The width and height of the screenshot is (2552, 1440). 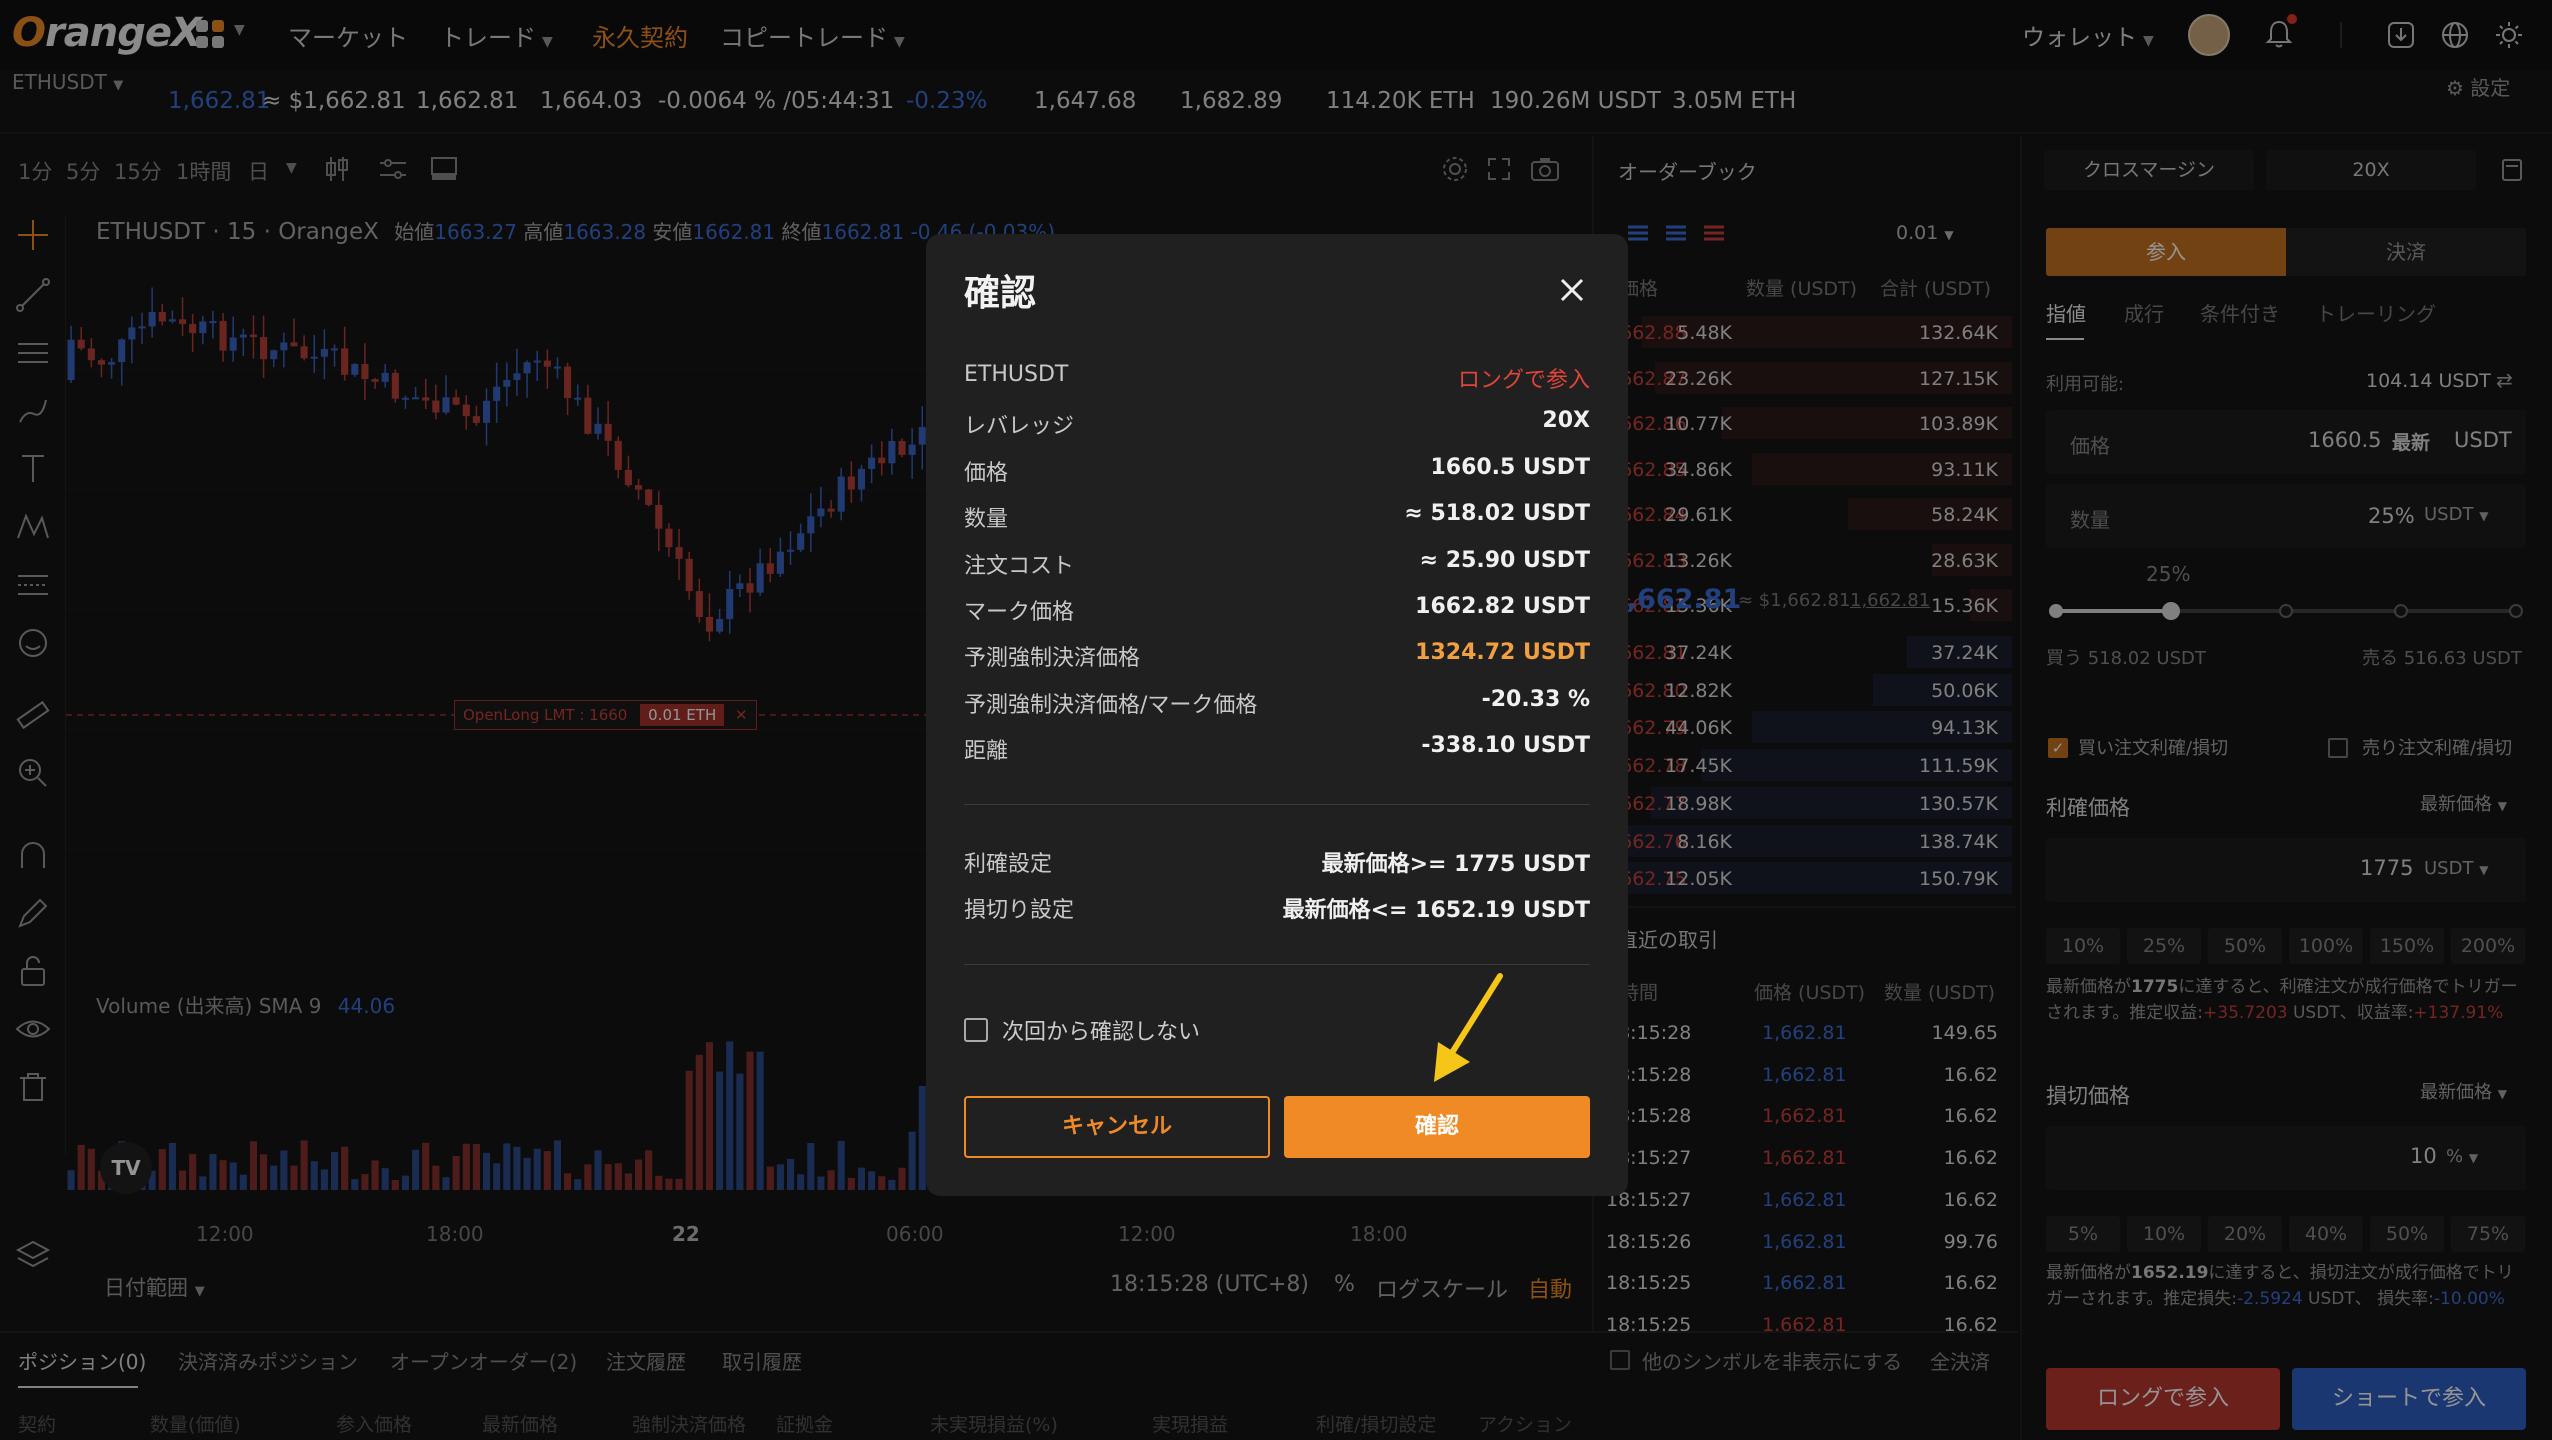 What do you see at coordinates (1468, 1027) in the screenshot?
I see `pointer-arrow-icon` at bounding box center [1468, 1027].